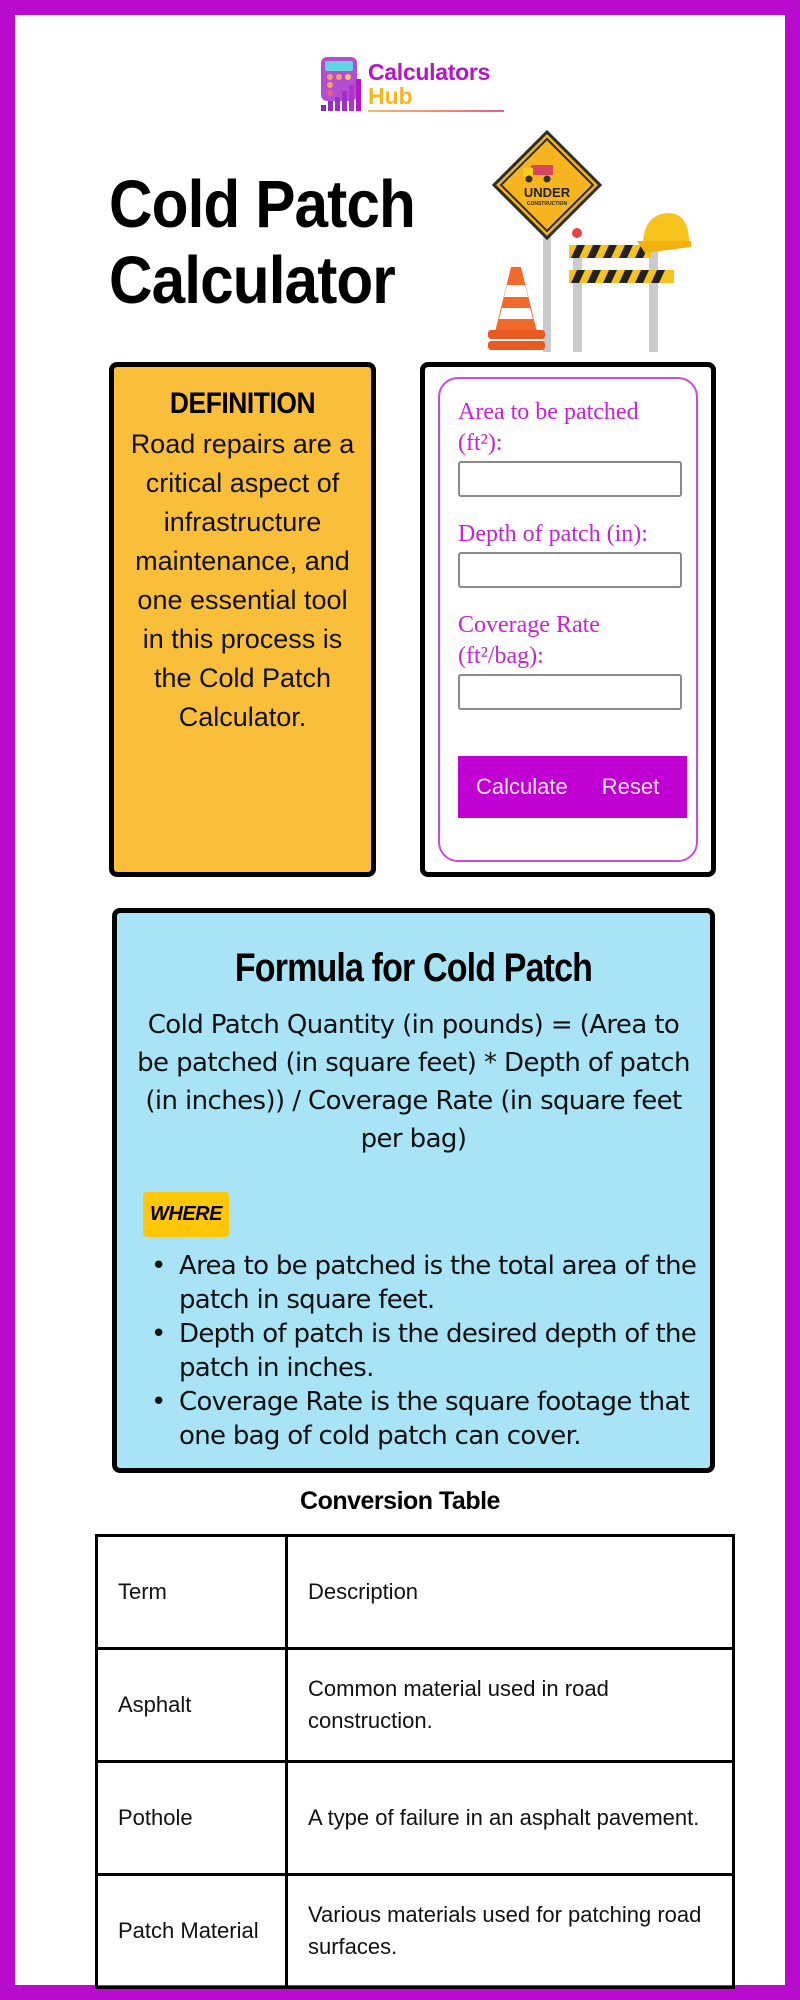 This screenshot has height=2000, width=800. Describe the element at coordinates (252, 280) in the screenshot. I see `page-title-line2: Calculator` at that location.